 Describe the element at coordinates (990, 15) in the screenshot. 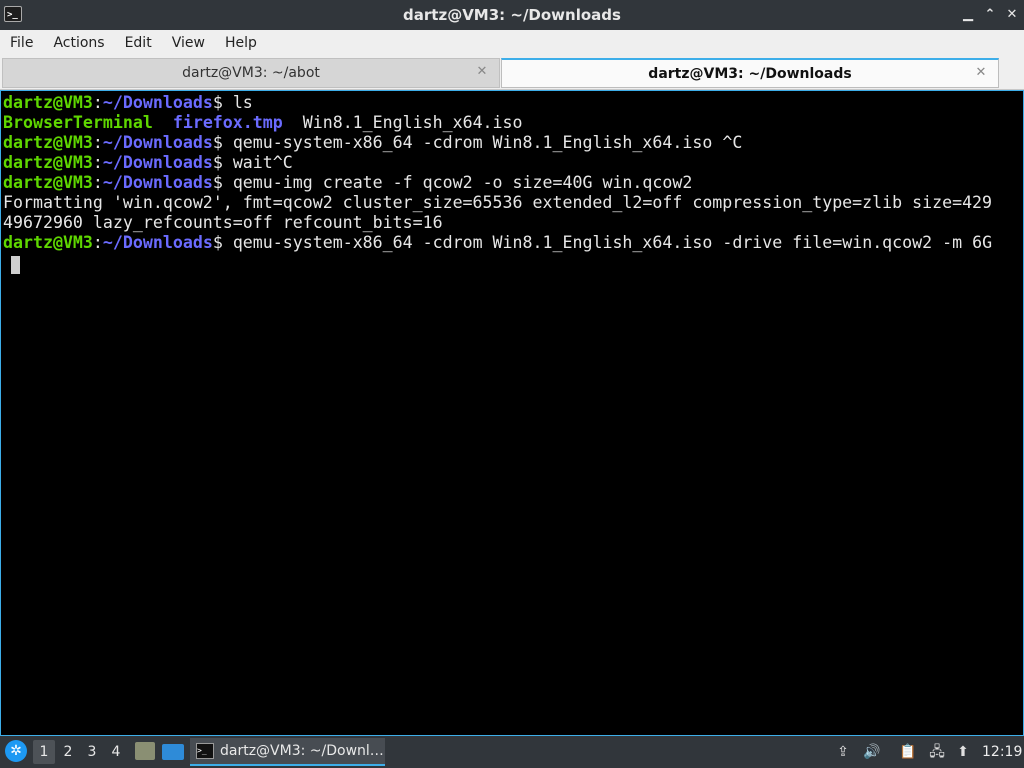

I see `maximize-icon: ⌃` at that location.